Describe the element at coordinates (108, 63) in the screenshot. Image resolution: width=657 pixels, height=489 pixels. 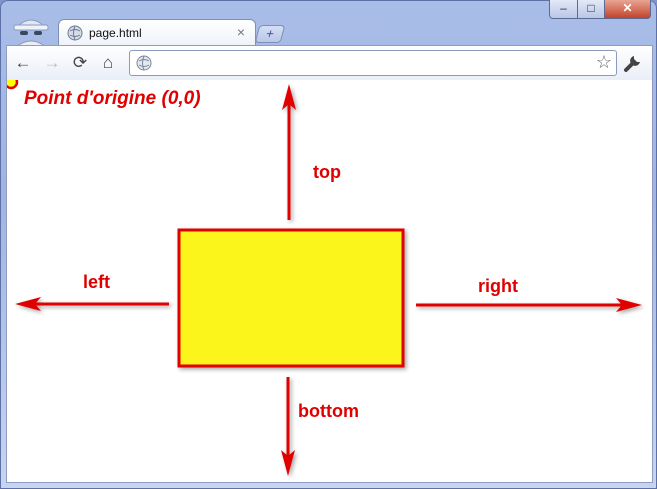
I see `home-button: ⌂` at that location.